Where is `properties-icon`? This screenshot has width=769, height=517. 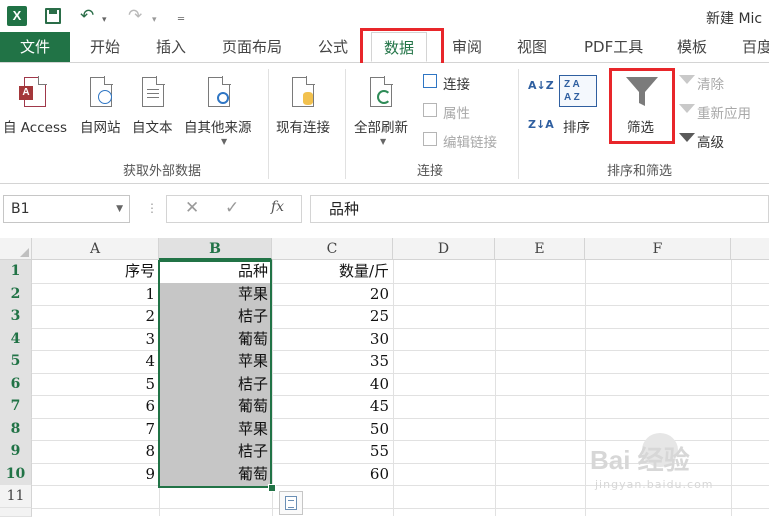 properties-icon is located at coordinates (430, 110).